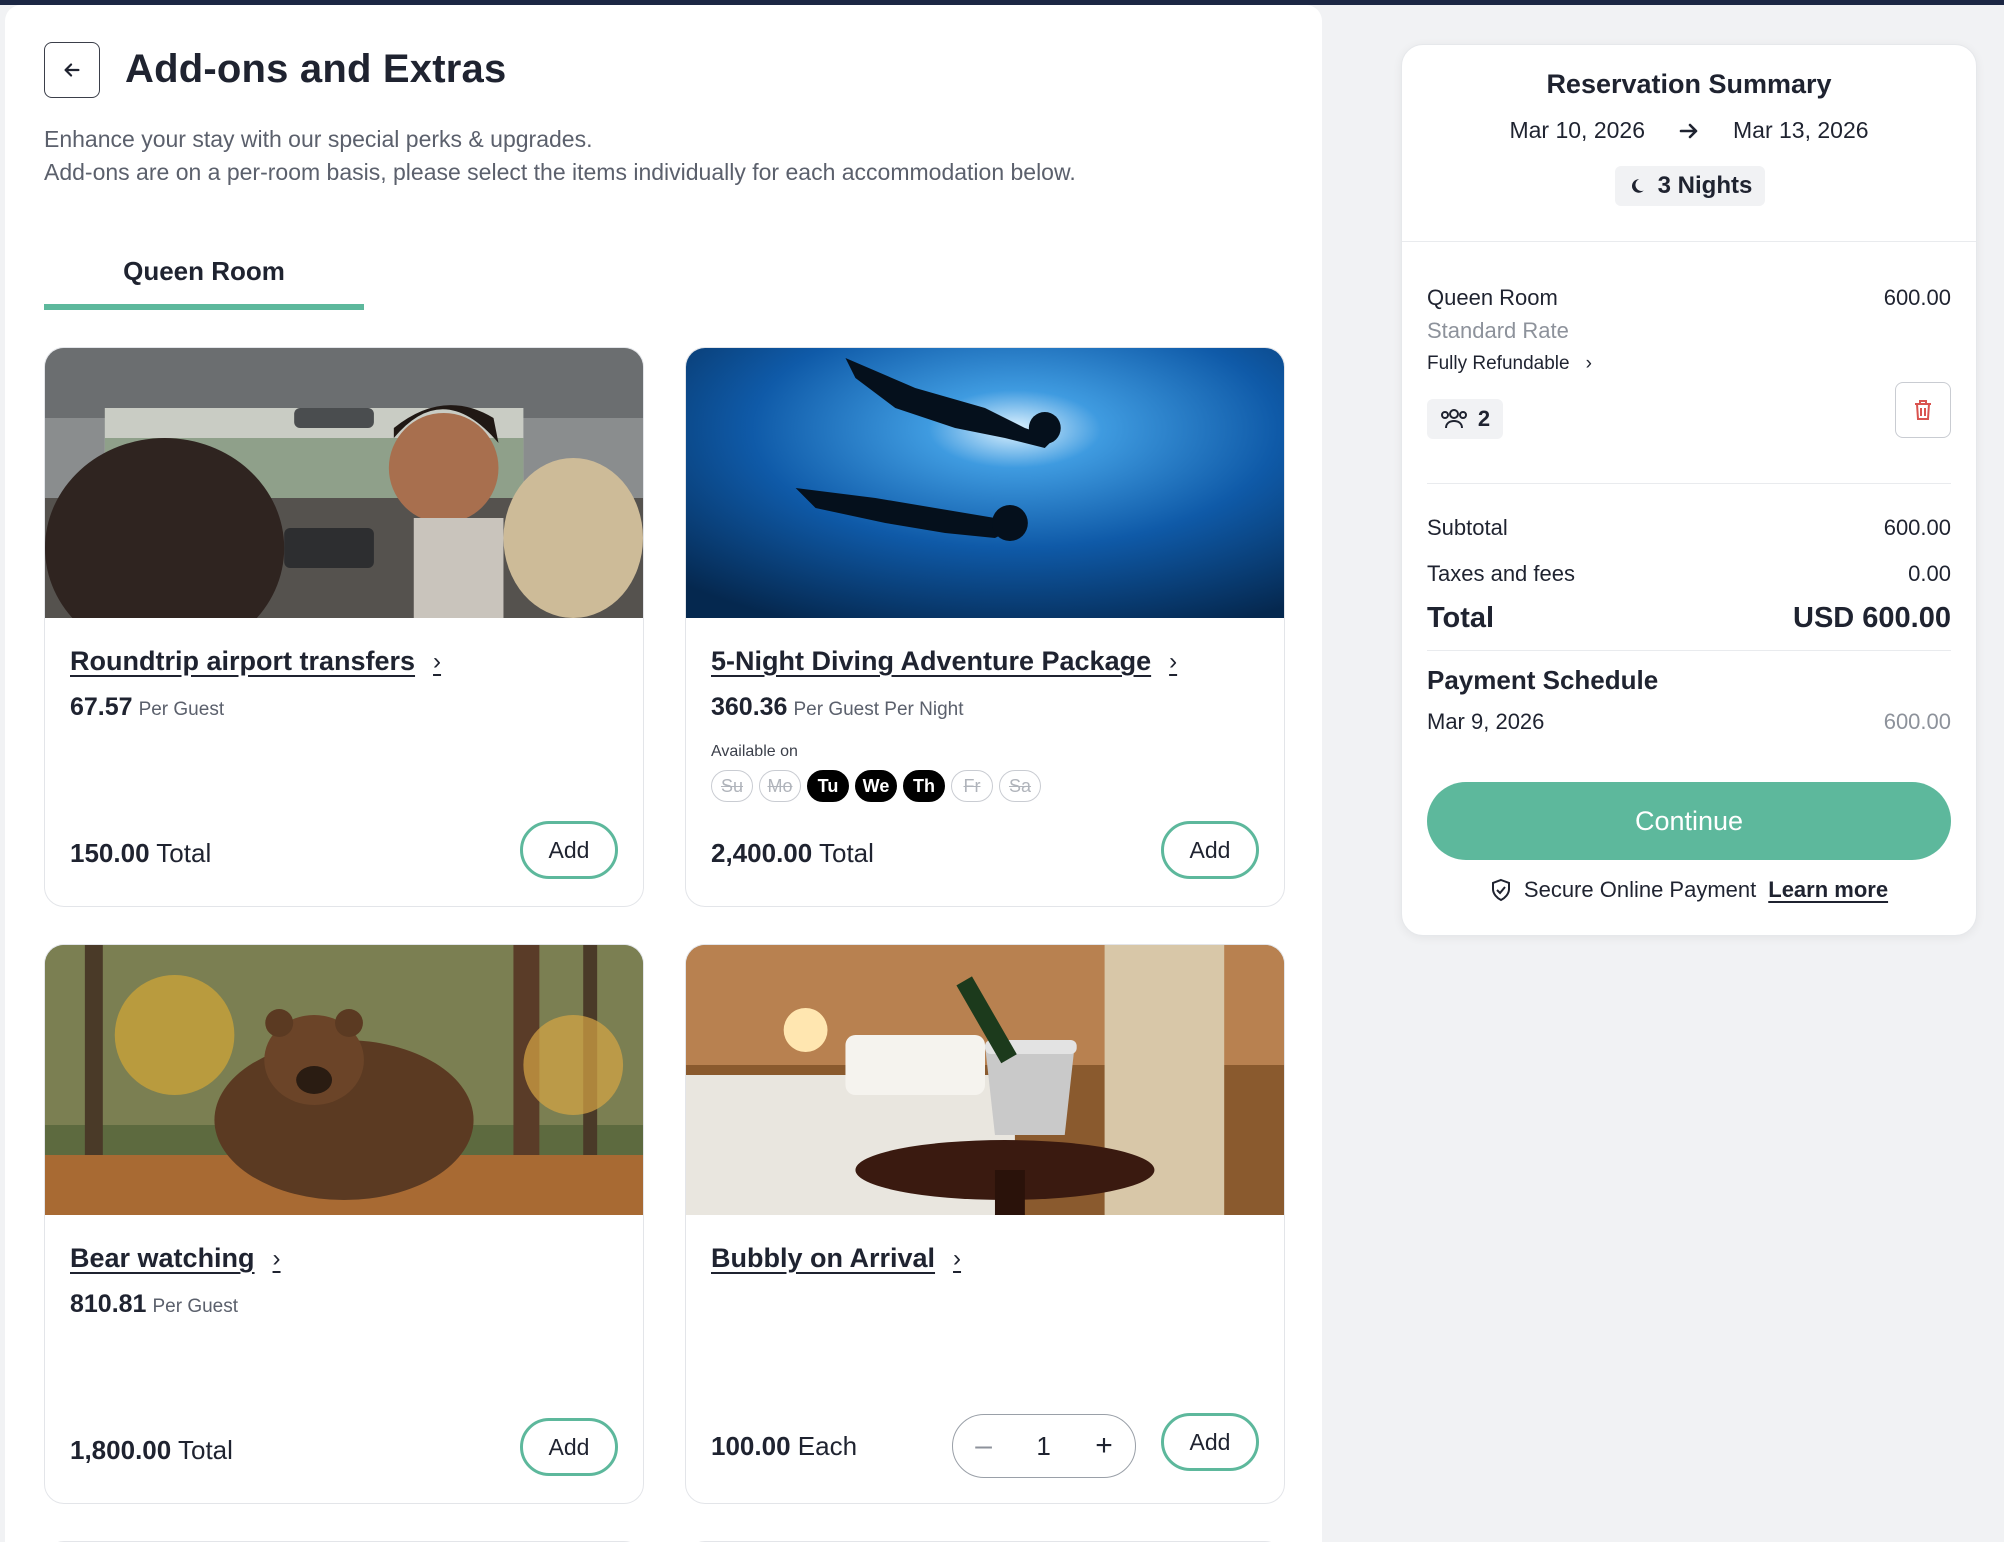 The height and width of the screenshot is (1542, 2004). Describe the element at coordinates (1828, 890) in the screenshot. I see `learn-more-link: Learn more` at that location.